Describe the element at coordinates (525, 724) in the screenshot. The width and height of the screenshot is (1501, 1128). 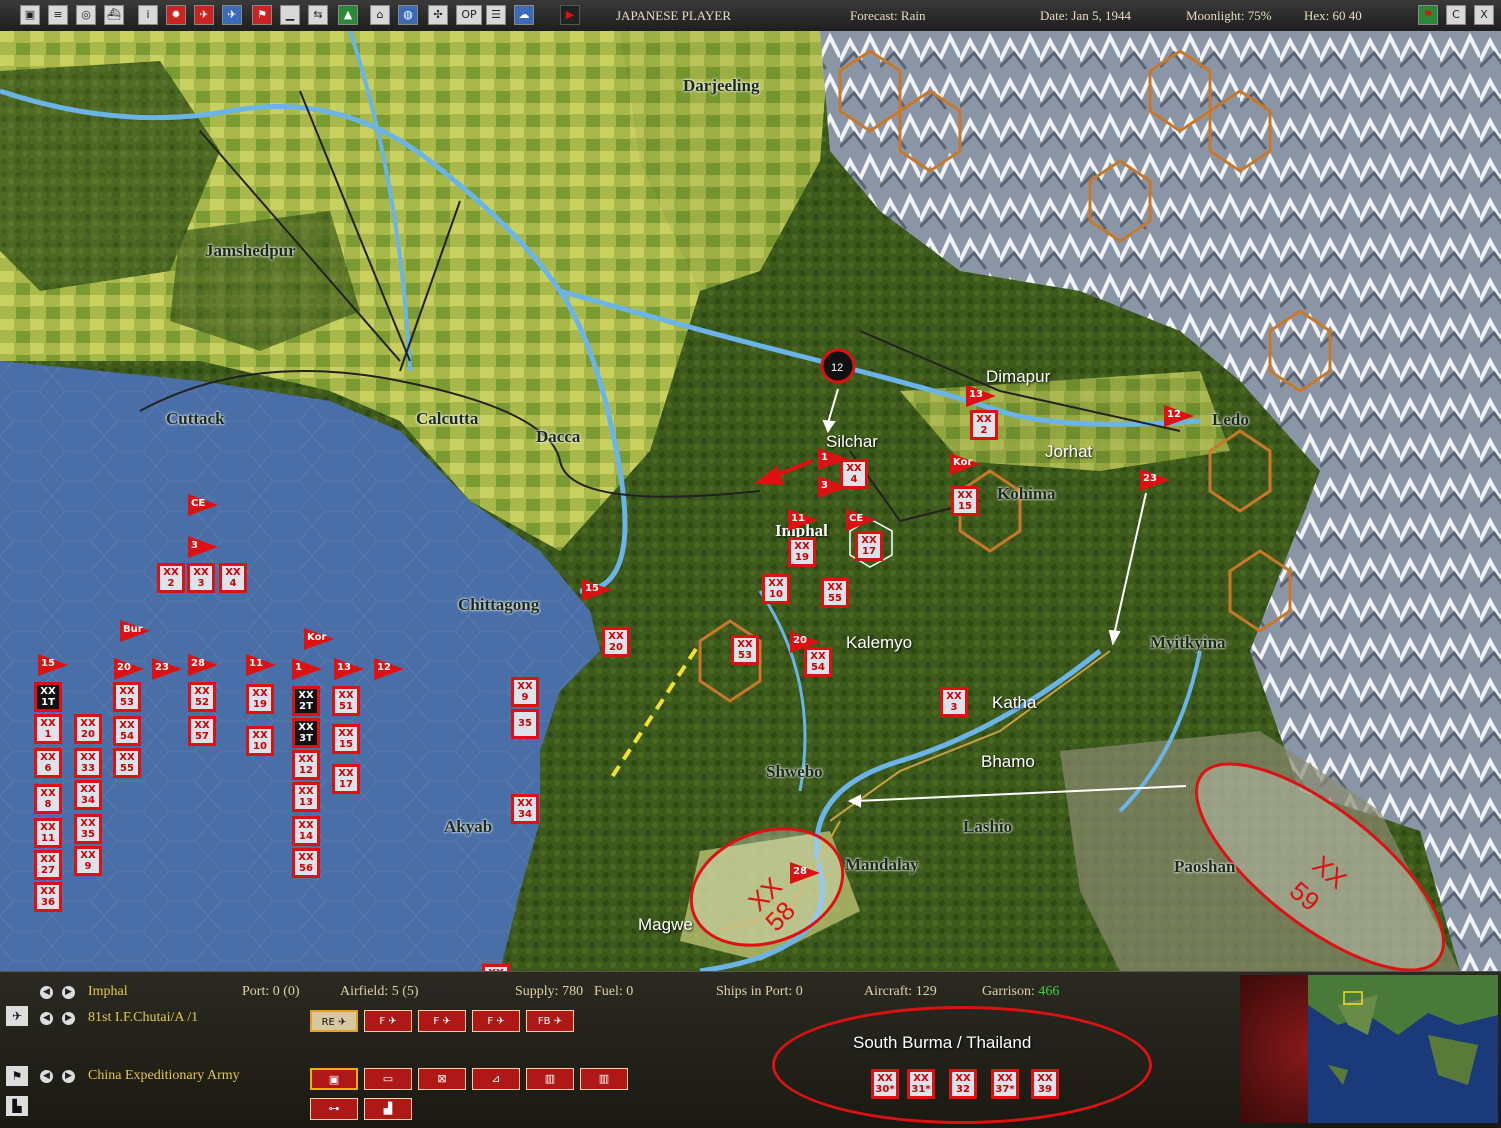
I see `division-counter: 35` at that location.